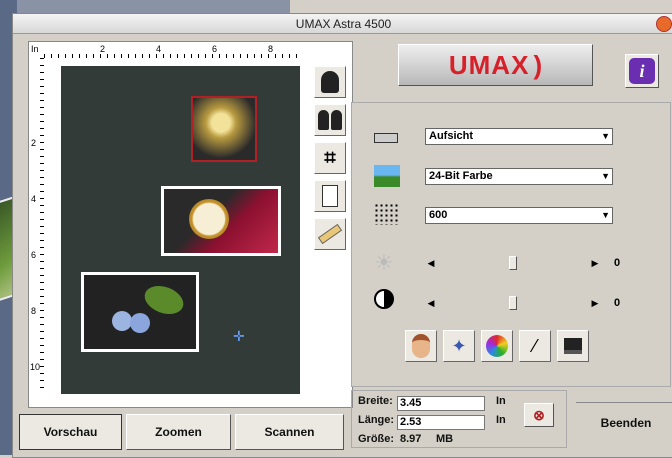 This screenshot has width=672, height=458. What do you see at coordinates (159, 49) in the screenshot?
I see `ruler-top-label: 4` at bounding box center [159, 49].